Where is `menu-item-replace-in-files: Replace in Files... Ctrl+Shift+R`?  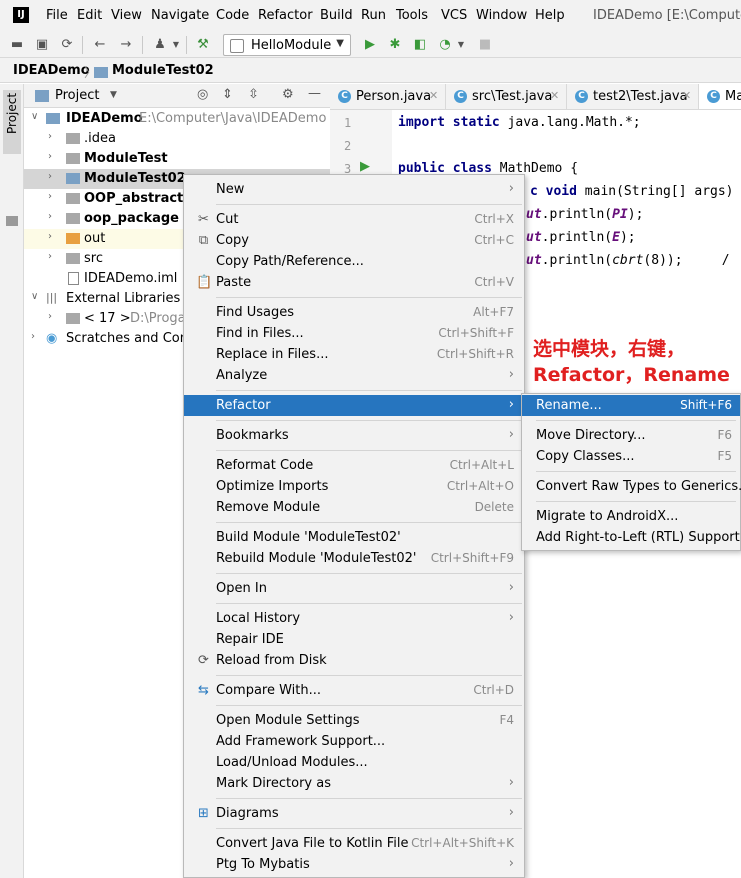 menu-item-replace-in-files: Replace in Files... Ctrl+Shift+R is located at coordinates (354, 354).